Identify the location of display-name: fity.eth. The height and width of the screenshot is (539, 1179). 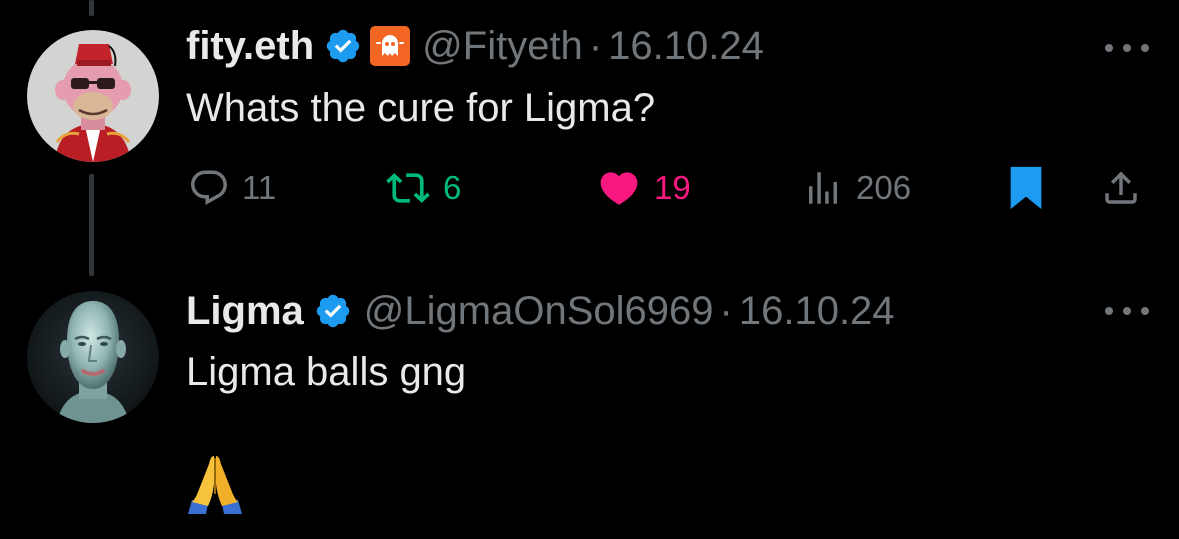
(250, 46).